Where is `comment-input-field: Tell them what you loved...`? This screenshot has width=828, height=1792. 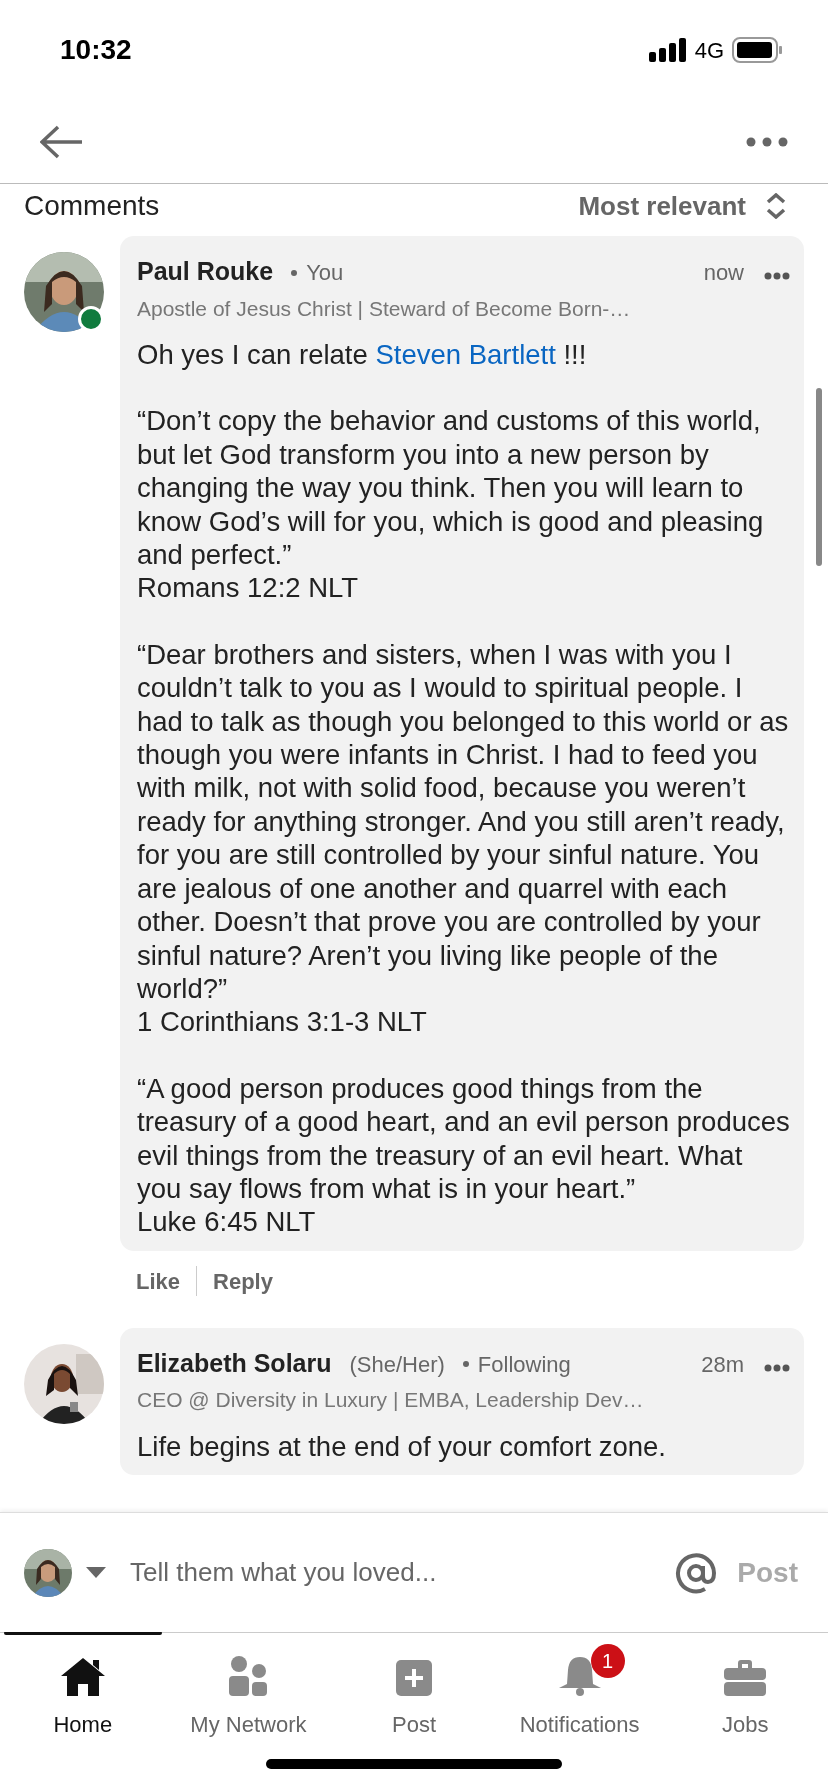 comment-input-field: Tell them what you loved... is located at coordinates (403, 1572).